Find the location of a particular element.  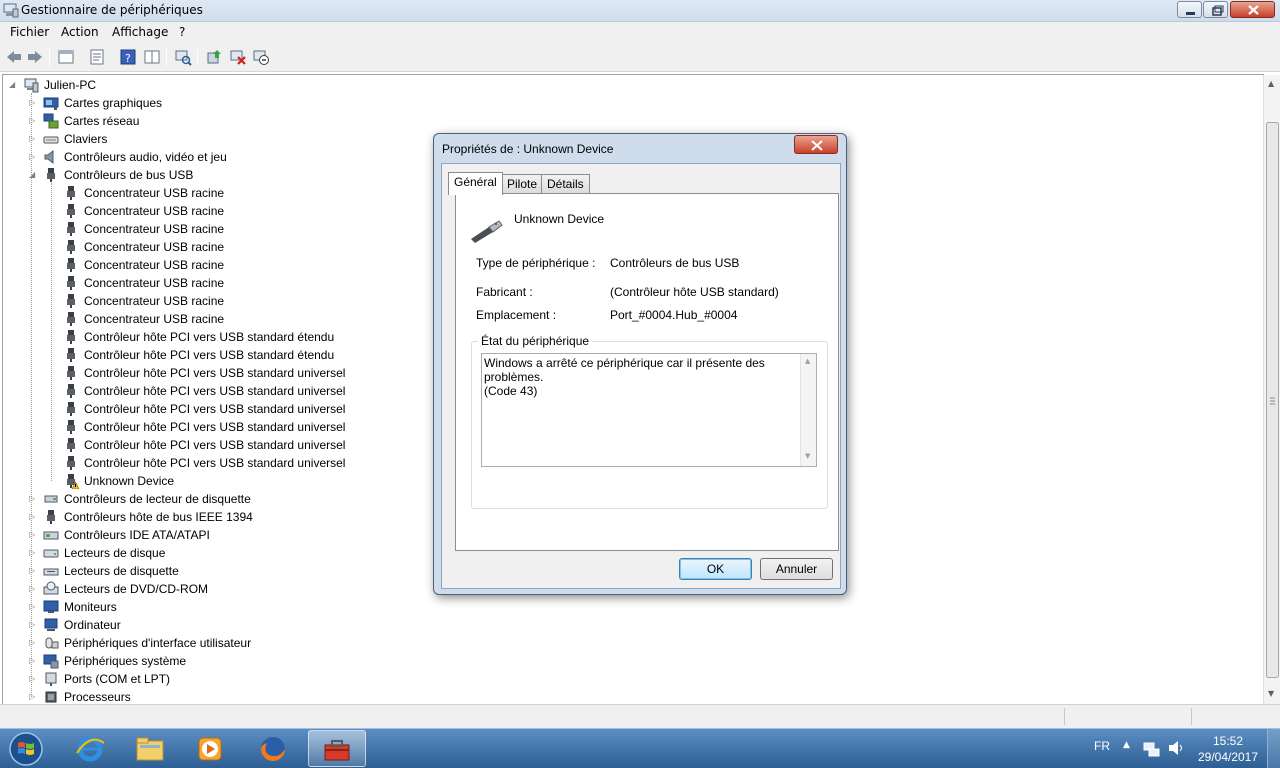

tree-item-label: Claviers is located at coordinates (86, 139).